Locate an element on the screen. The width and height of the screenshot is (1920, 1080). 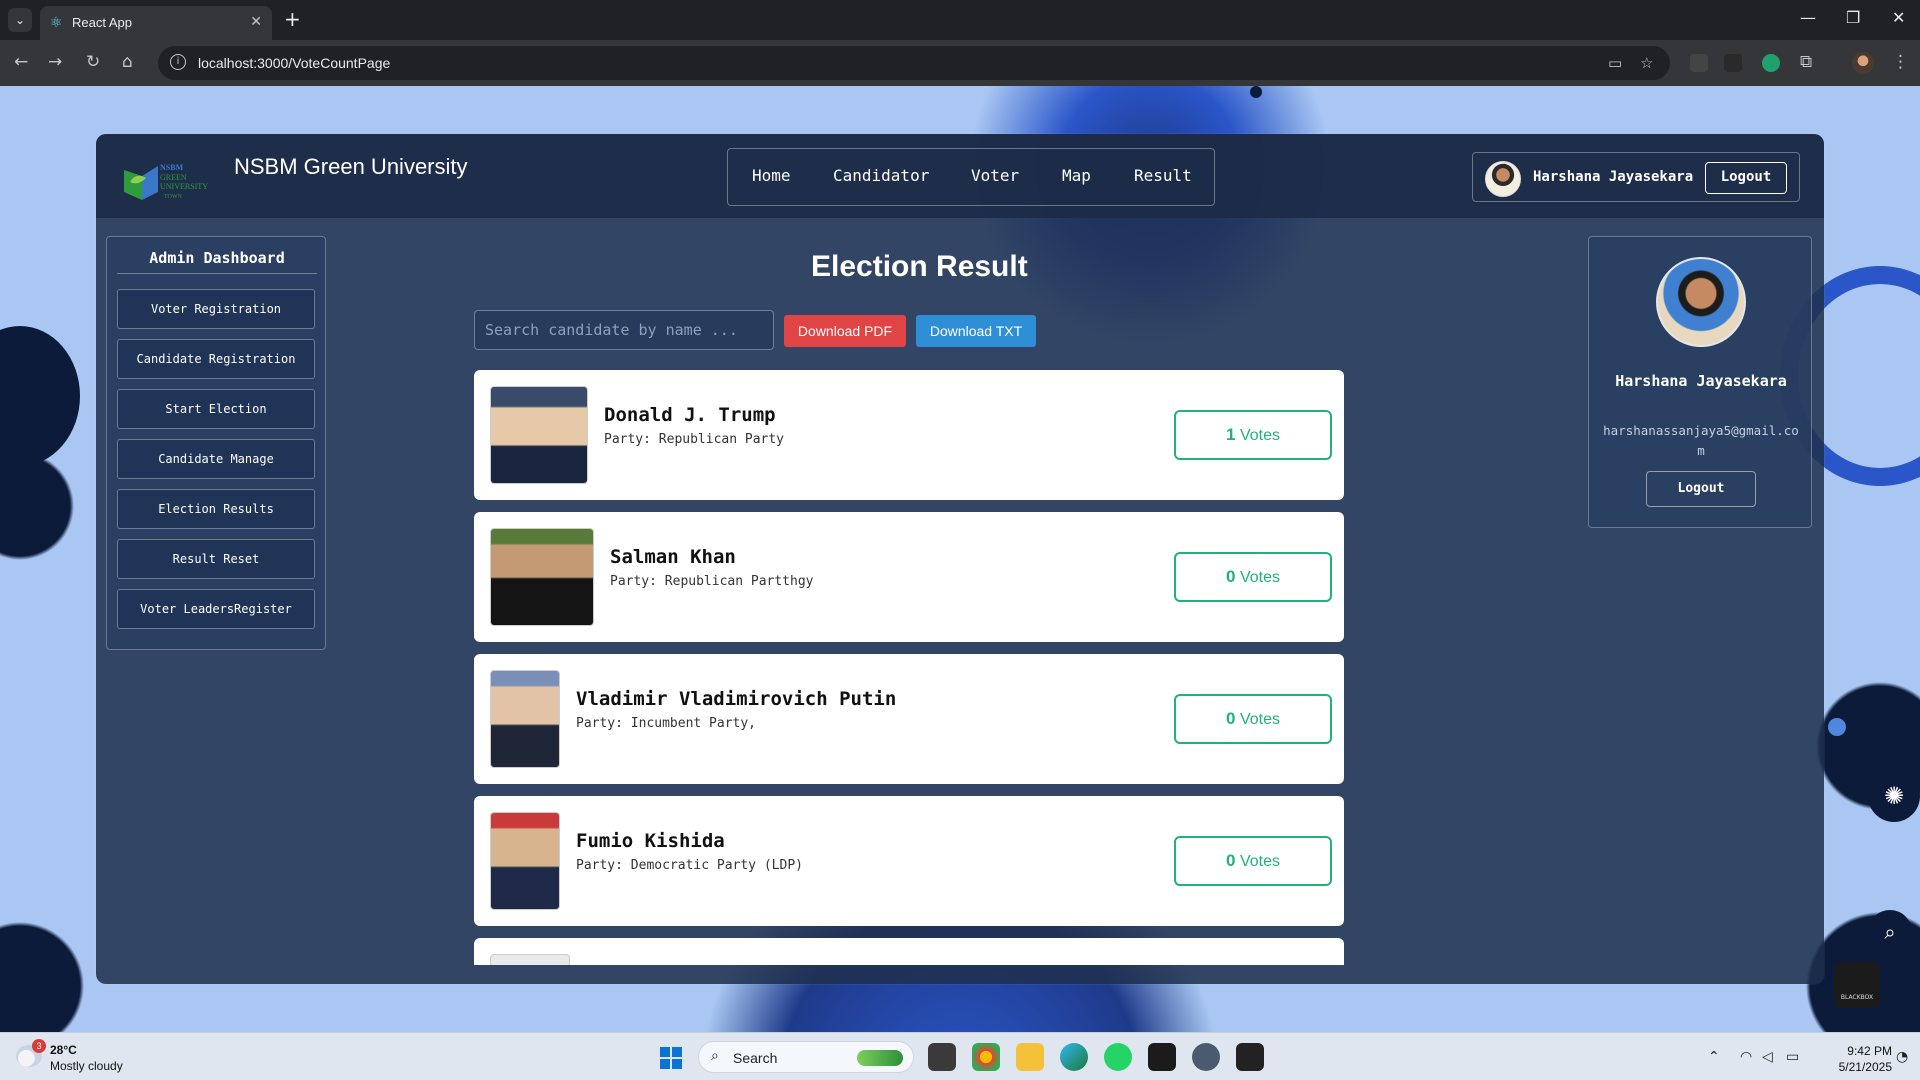
star-icon: ☆ is located at coordinates (1646, 63).